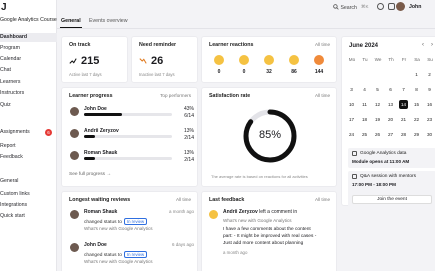  Describe the element at coordinates (12, 216) in the screenshot. I see `sidebar-item-label: Quick start` at that location.